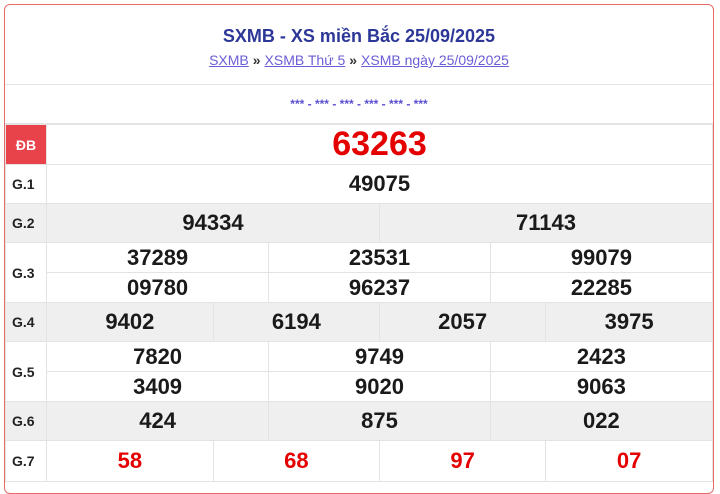  I want to click on prize-number: 94334, so click(213, 223).